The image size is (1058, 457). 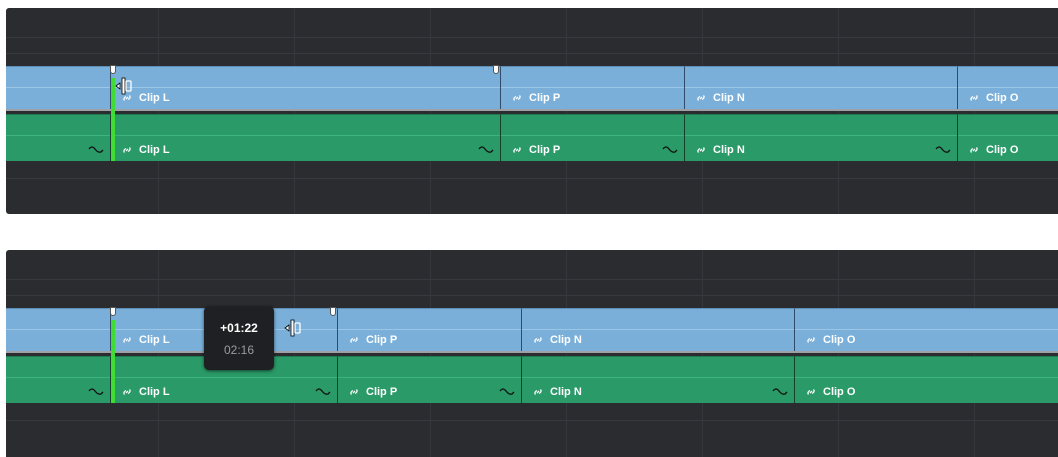 I want to click on trim-tooltip: +01:22 02:16, so click(x=239, y=338).